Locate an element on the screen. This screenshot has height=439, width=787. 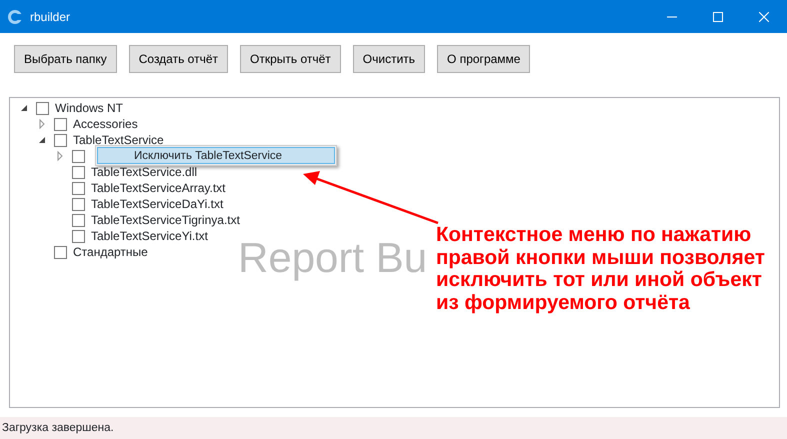
maximize-icon is located at coordinates (718, 17).